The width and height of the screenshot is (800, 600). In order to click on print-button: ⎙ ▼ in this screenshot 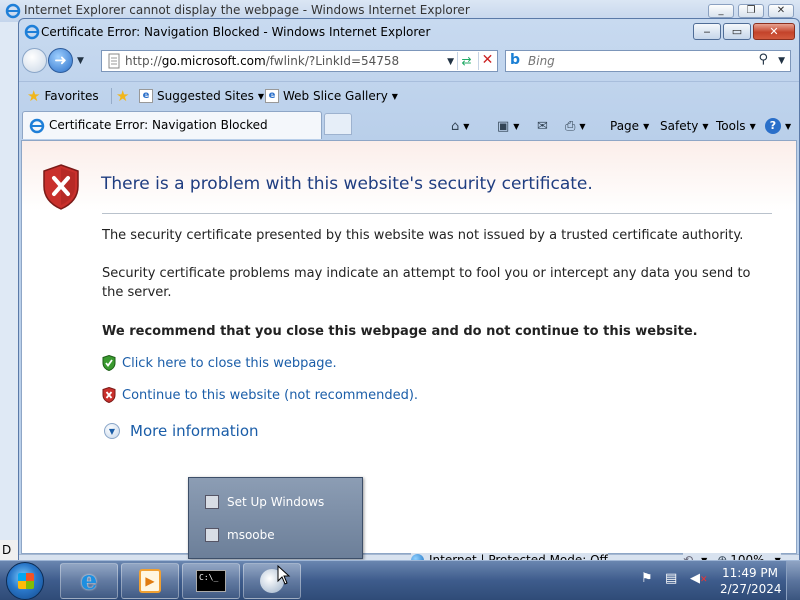, I will do `click(575, 126)`.